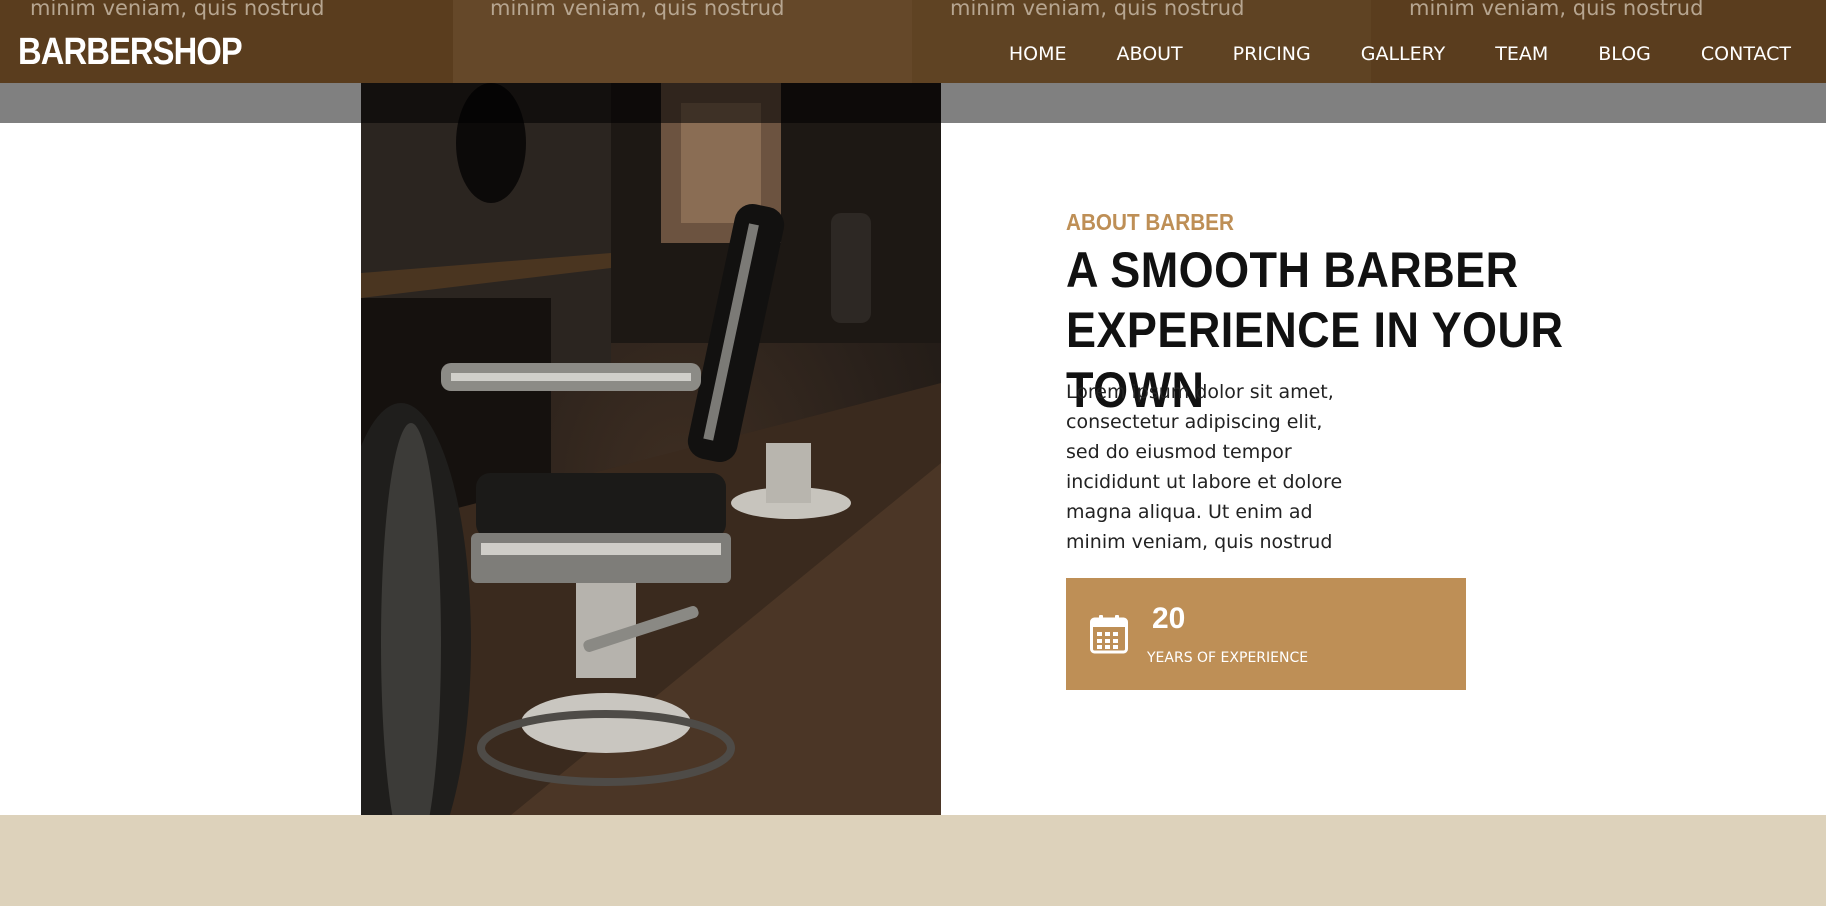 Image resolution: width=1826 pixels, height=906 pixels. I want to click on experience-label: YEARS OF EXPERIENCE, so click(1228, 658).